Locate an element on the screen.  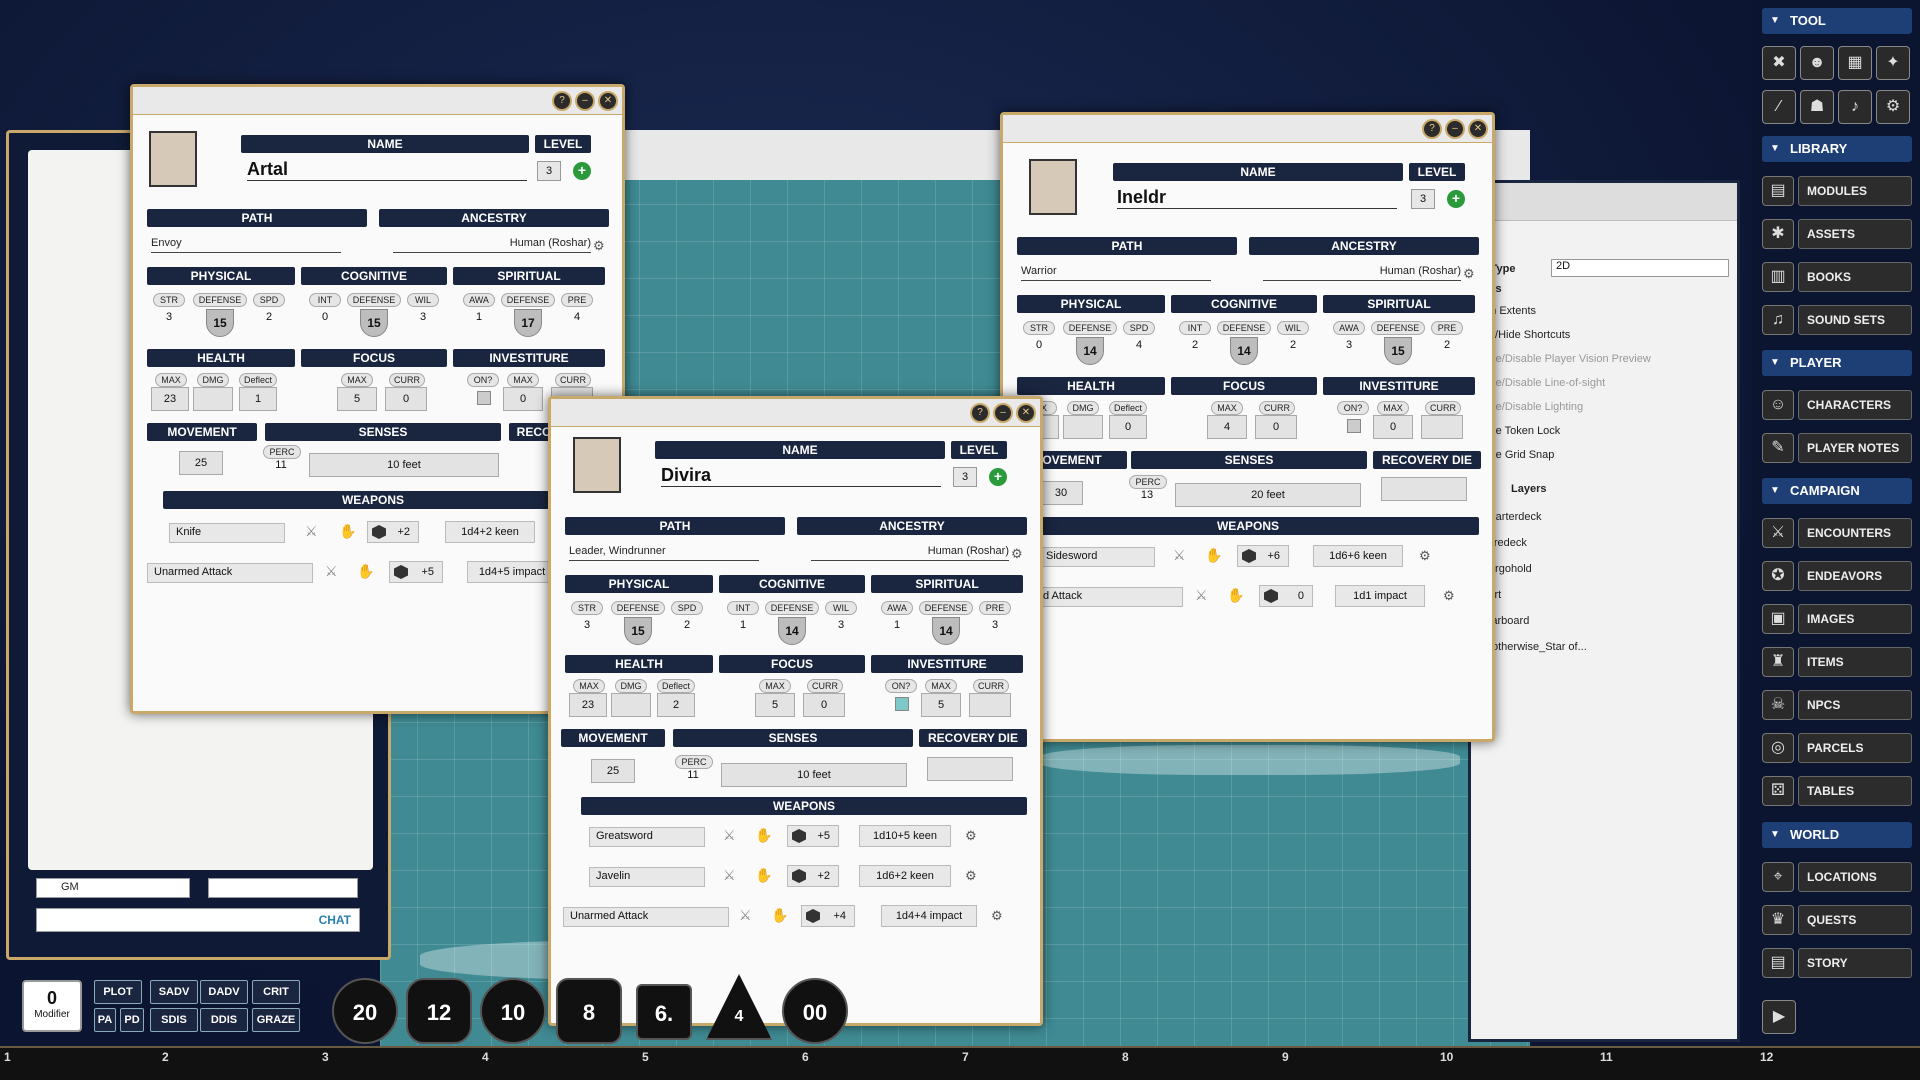
level-value: 3 is located at coordinates (1423, 199).